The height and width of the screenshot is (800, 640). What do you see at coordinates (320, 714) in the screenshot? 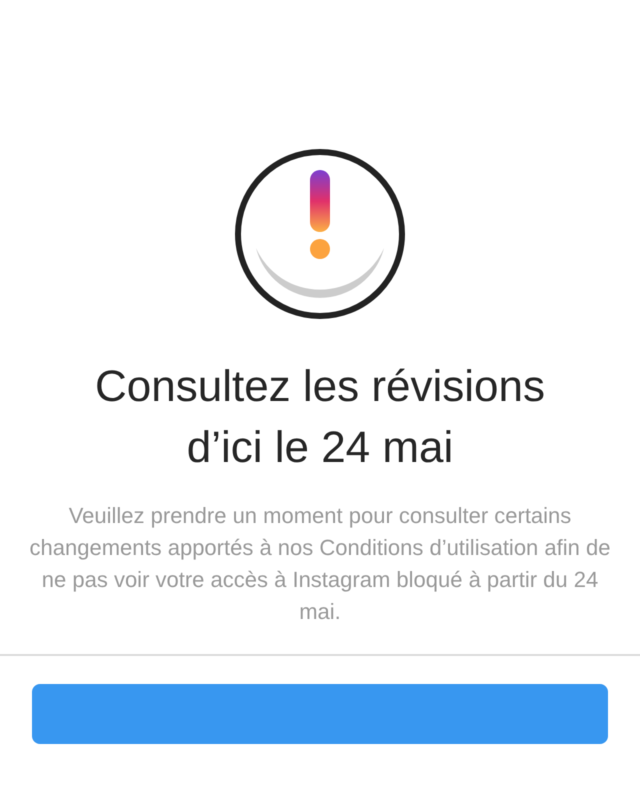
I see `continue-button` at bounding box center [320, 714].